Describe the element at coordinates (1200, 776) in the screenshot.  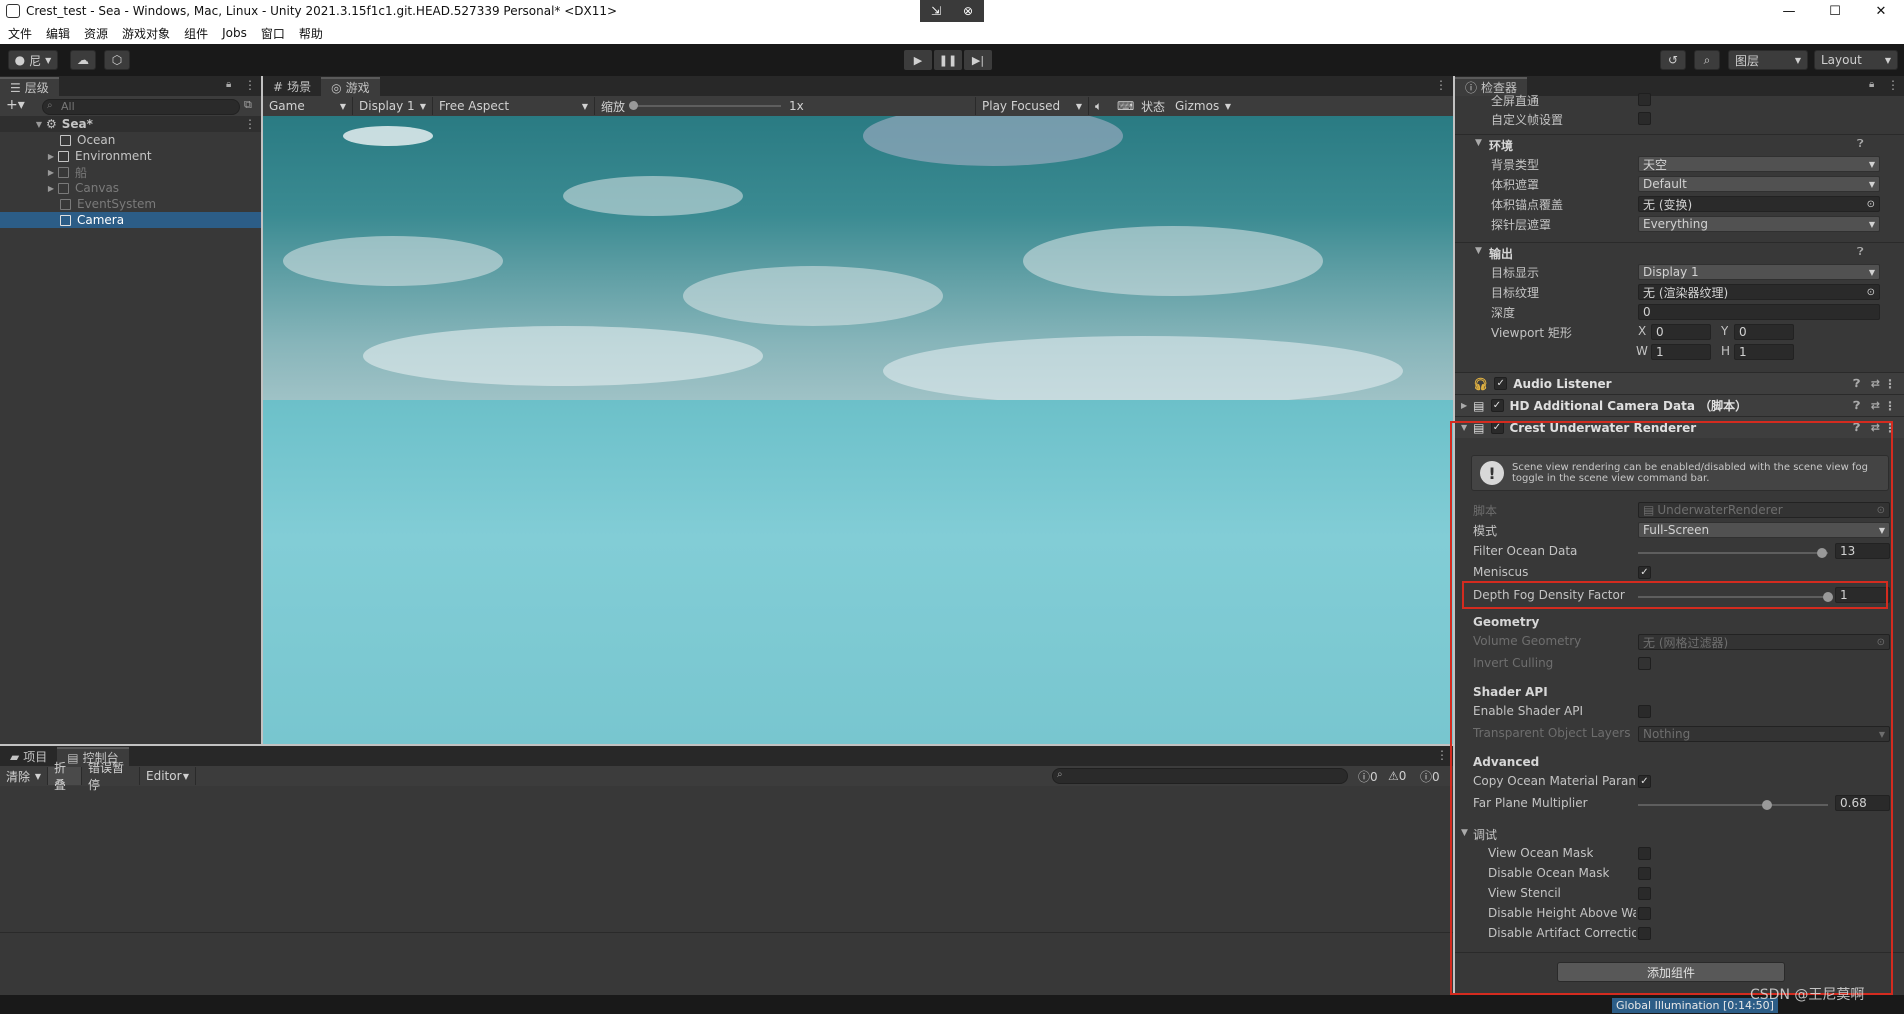
I see `console-search-input: ⌕` at that location.